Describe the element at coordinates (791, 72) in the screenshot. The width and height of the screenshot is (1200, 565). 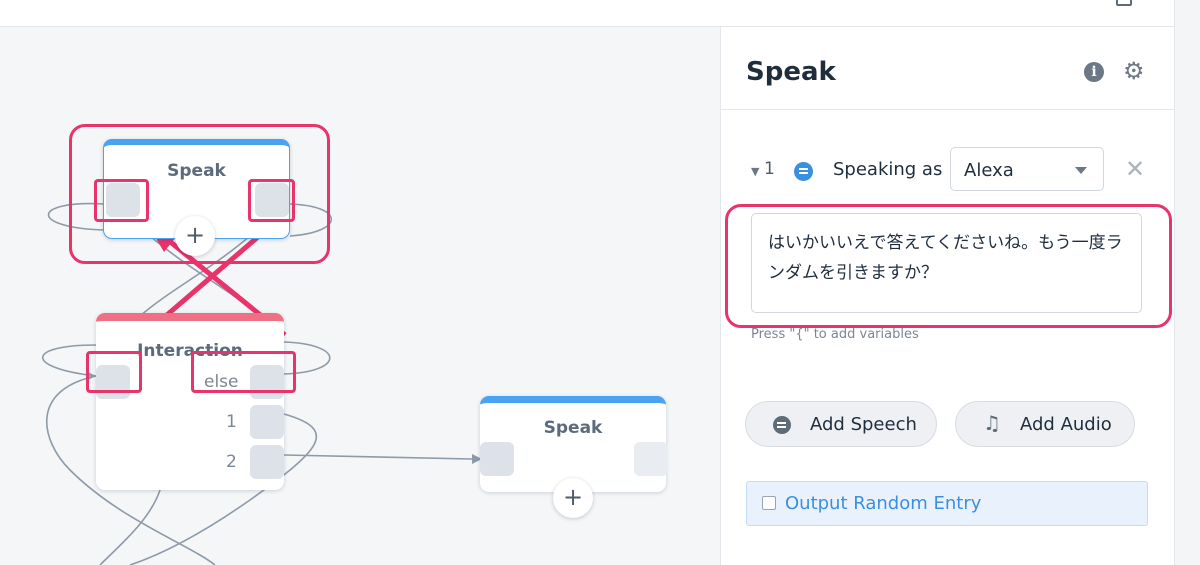
I see `panel-title: Speak` at that location.